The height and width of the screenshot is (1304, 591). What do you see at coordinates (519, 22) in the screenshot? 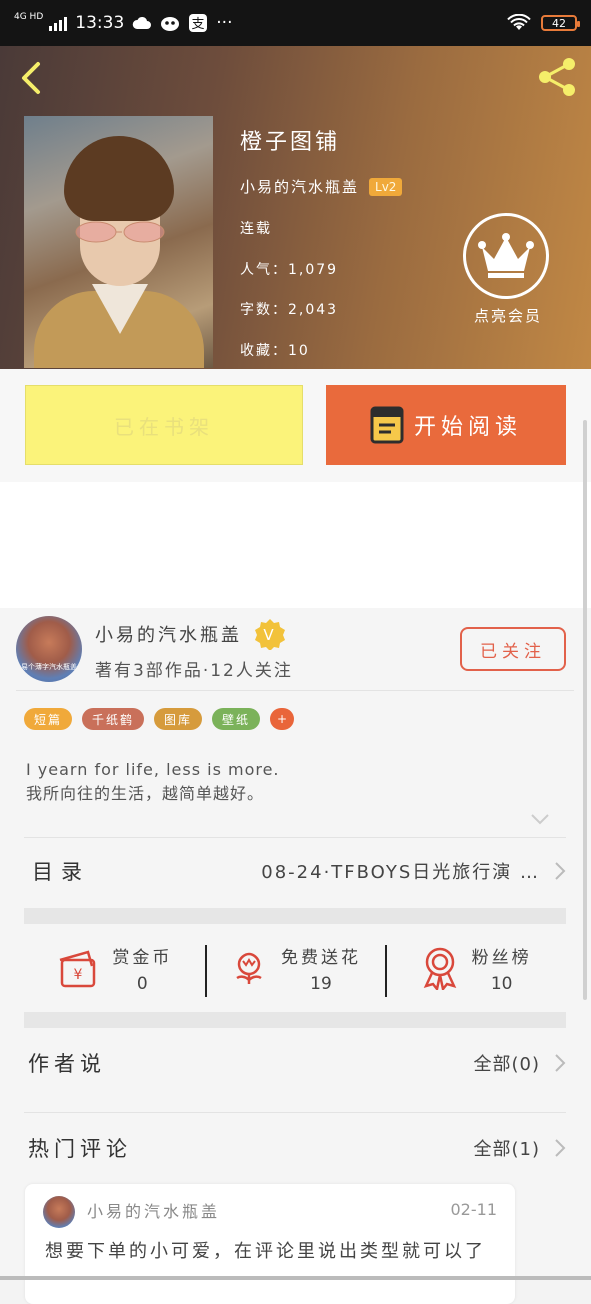
I see `wifi-icon` at bounding box center [519, 22].